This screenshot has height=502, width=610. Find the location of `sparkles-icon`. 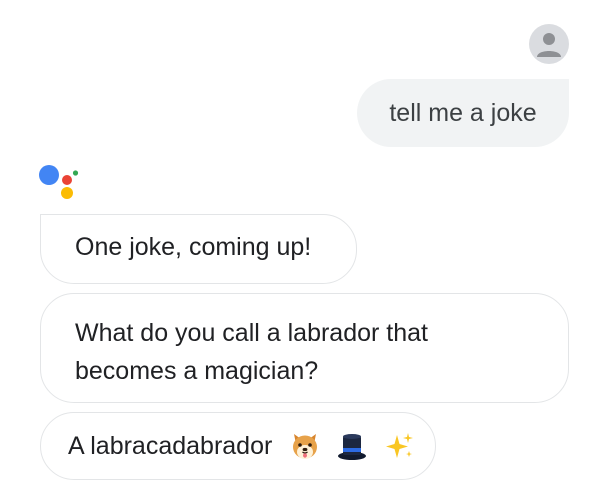

sparkles-icon is located at coordinates (399, 446).